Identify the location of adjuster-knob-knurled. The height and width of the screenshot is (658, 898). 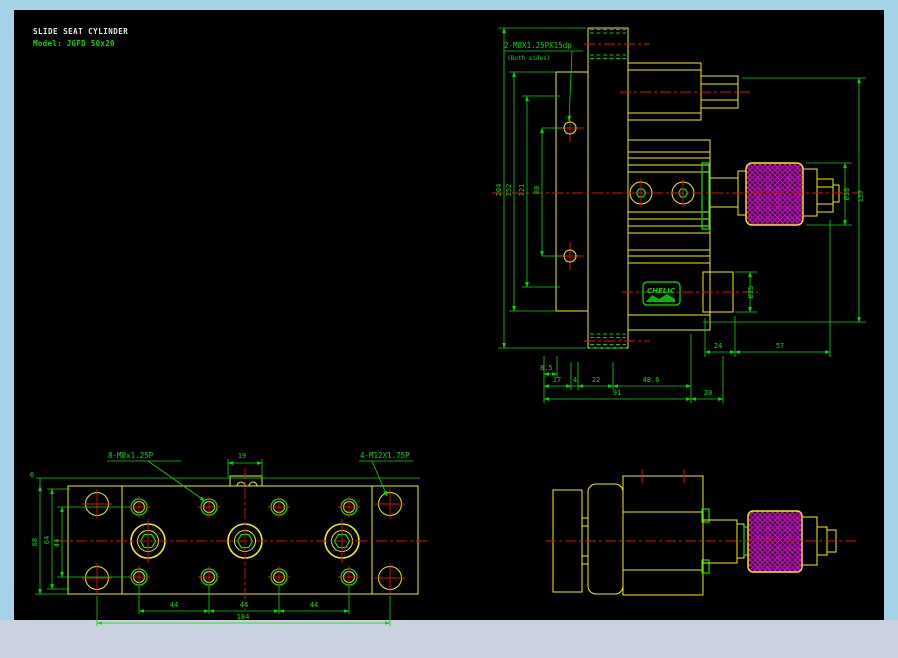
(774, 194).